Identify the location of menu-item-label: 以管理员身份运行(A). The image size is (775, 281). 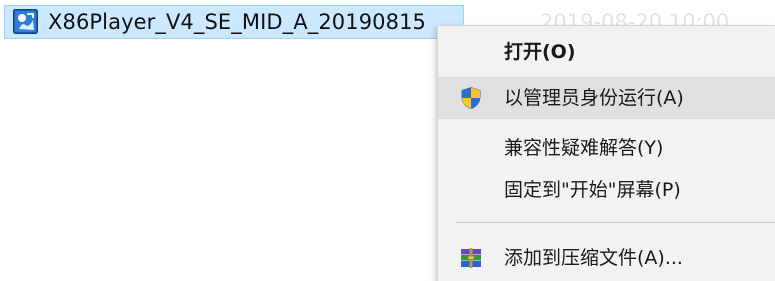
(594, 98).